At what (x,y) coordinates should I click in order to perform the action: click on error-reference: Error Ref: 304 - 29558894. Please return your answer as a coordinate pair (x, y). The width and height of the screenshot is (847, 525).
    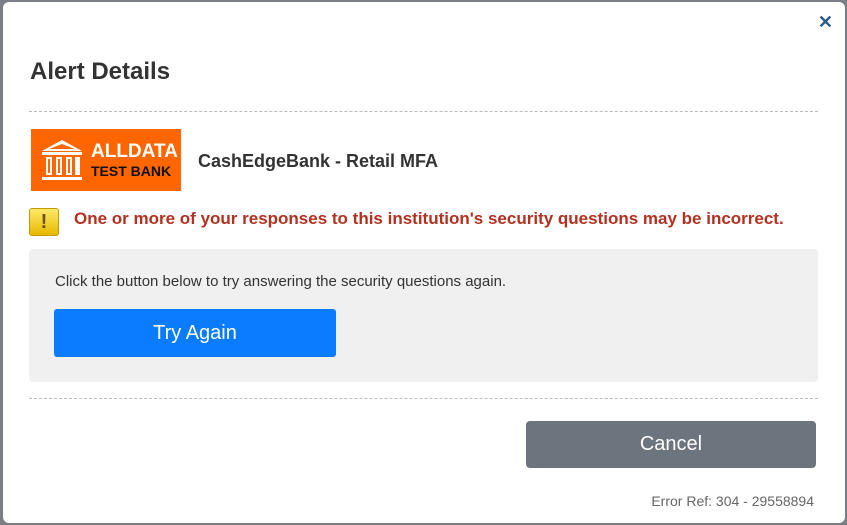
    Looking at the image, I should click on (732, 501).